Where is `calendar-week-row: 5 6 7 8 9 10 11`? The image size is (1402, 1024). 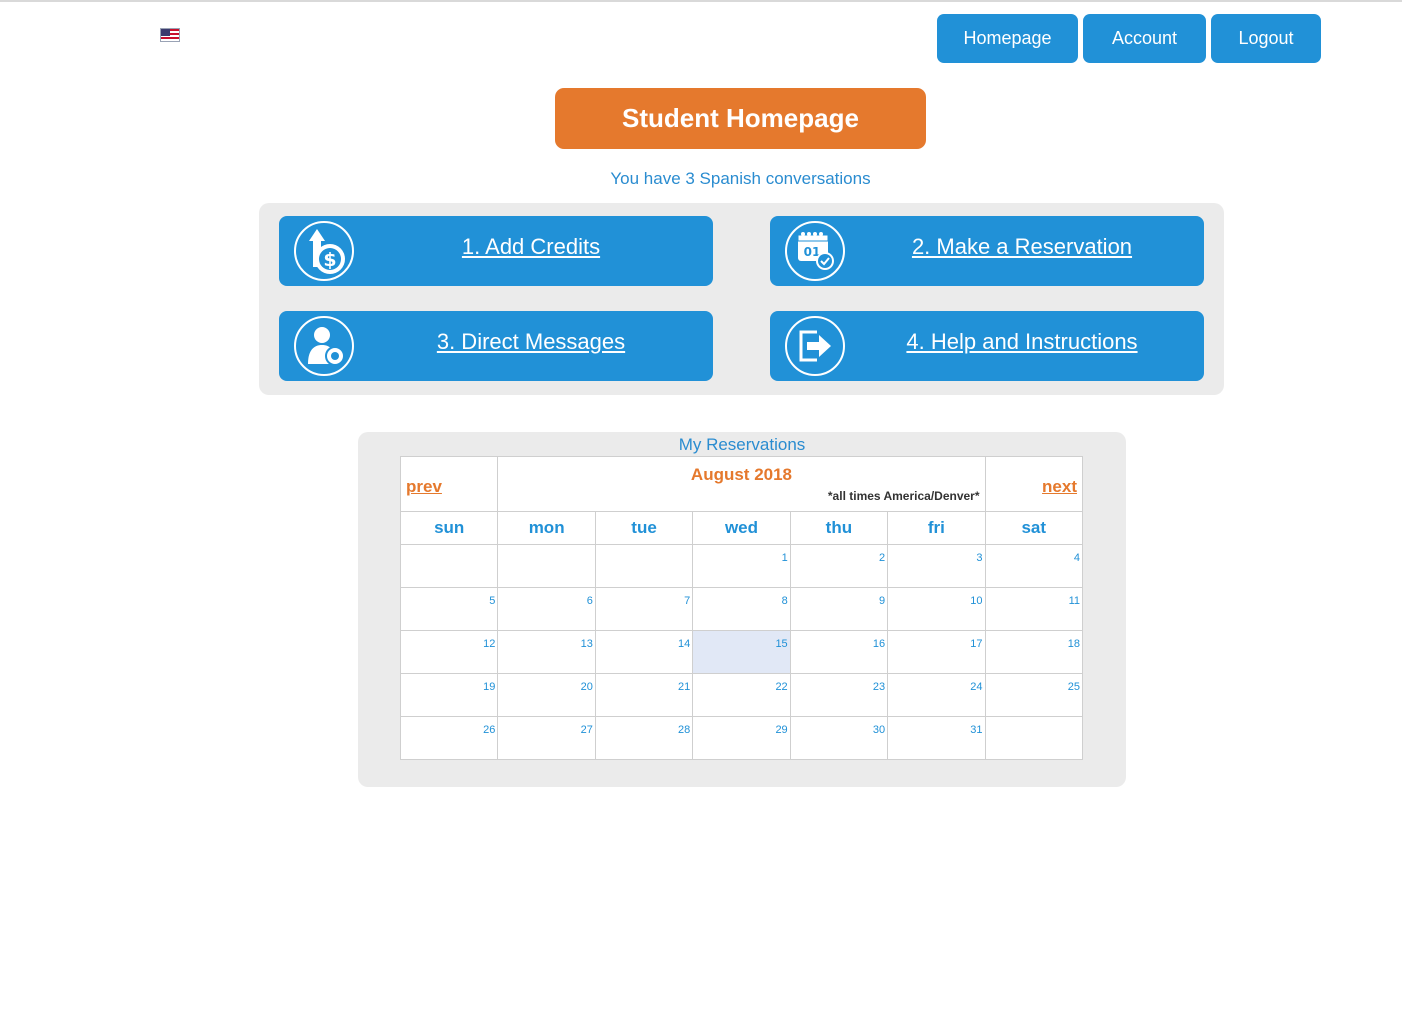
calendar-week-row: 5 6 7 8 9 10 11 is located at coordinates (741, 609).